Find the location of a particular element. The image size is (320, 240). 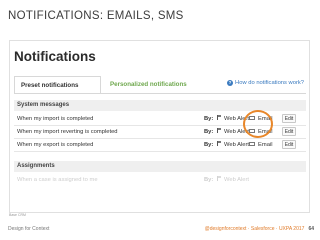

tab-divider is located at coordinates (160, 93).